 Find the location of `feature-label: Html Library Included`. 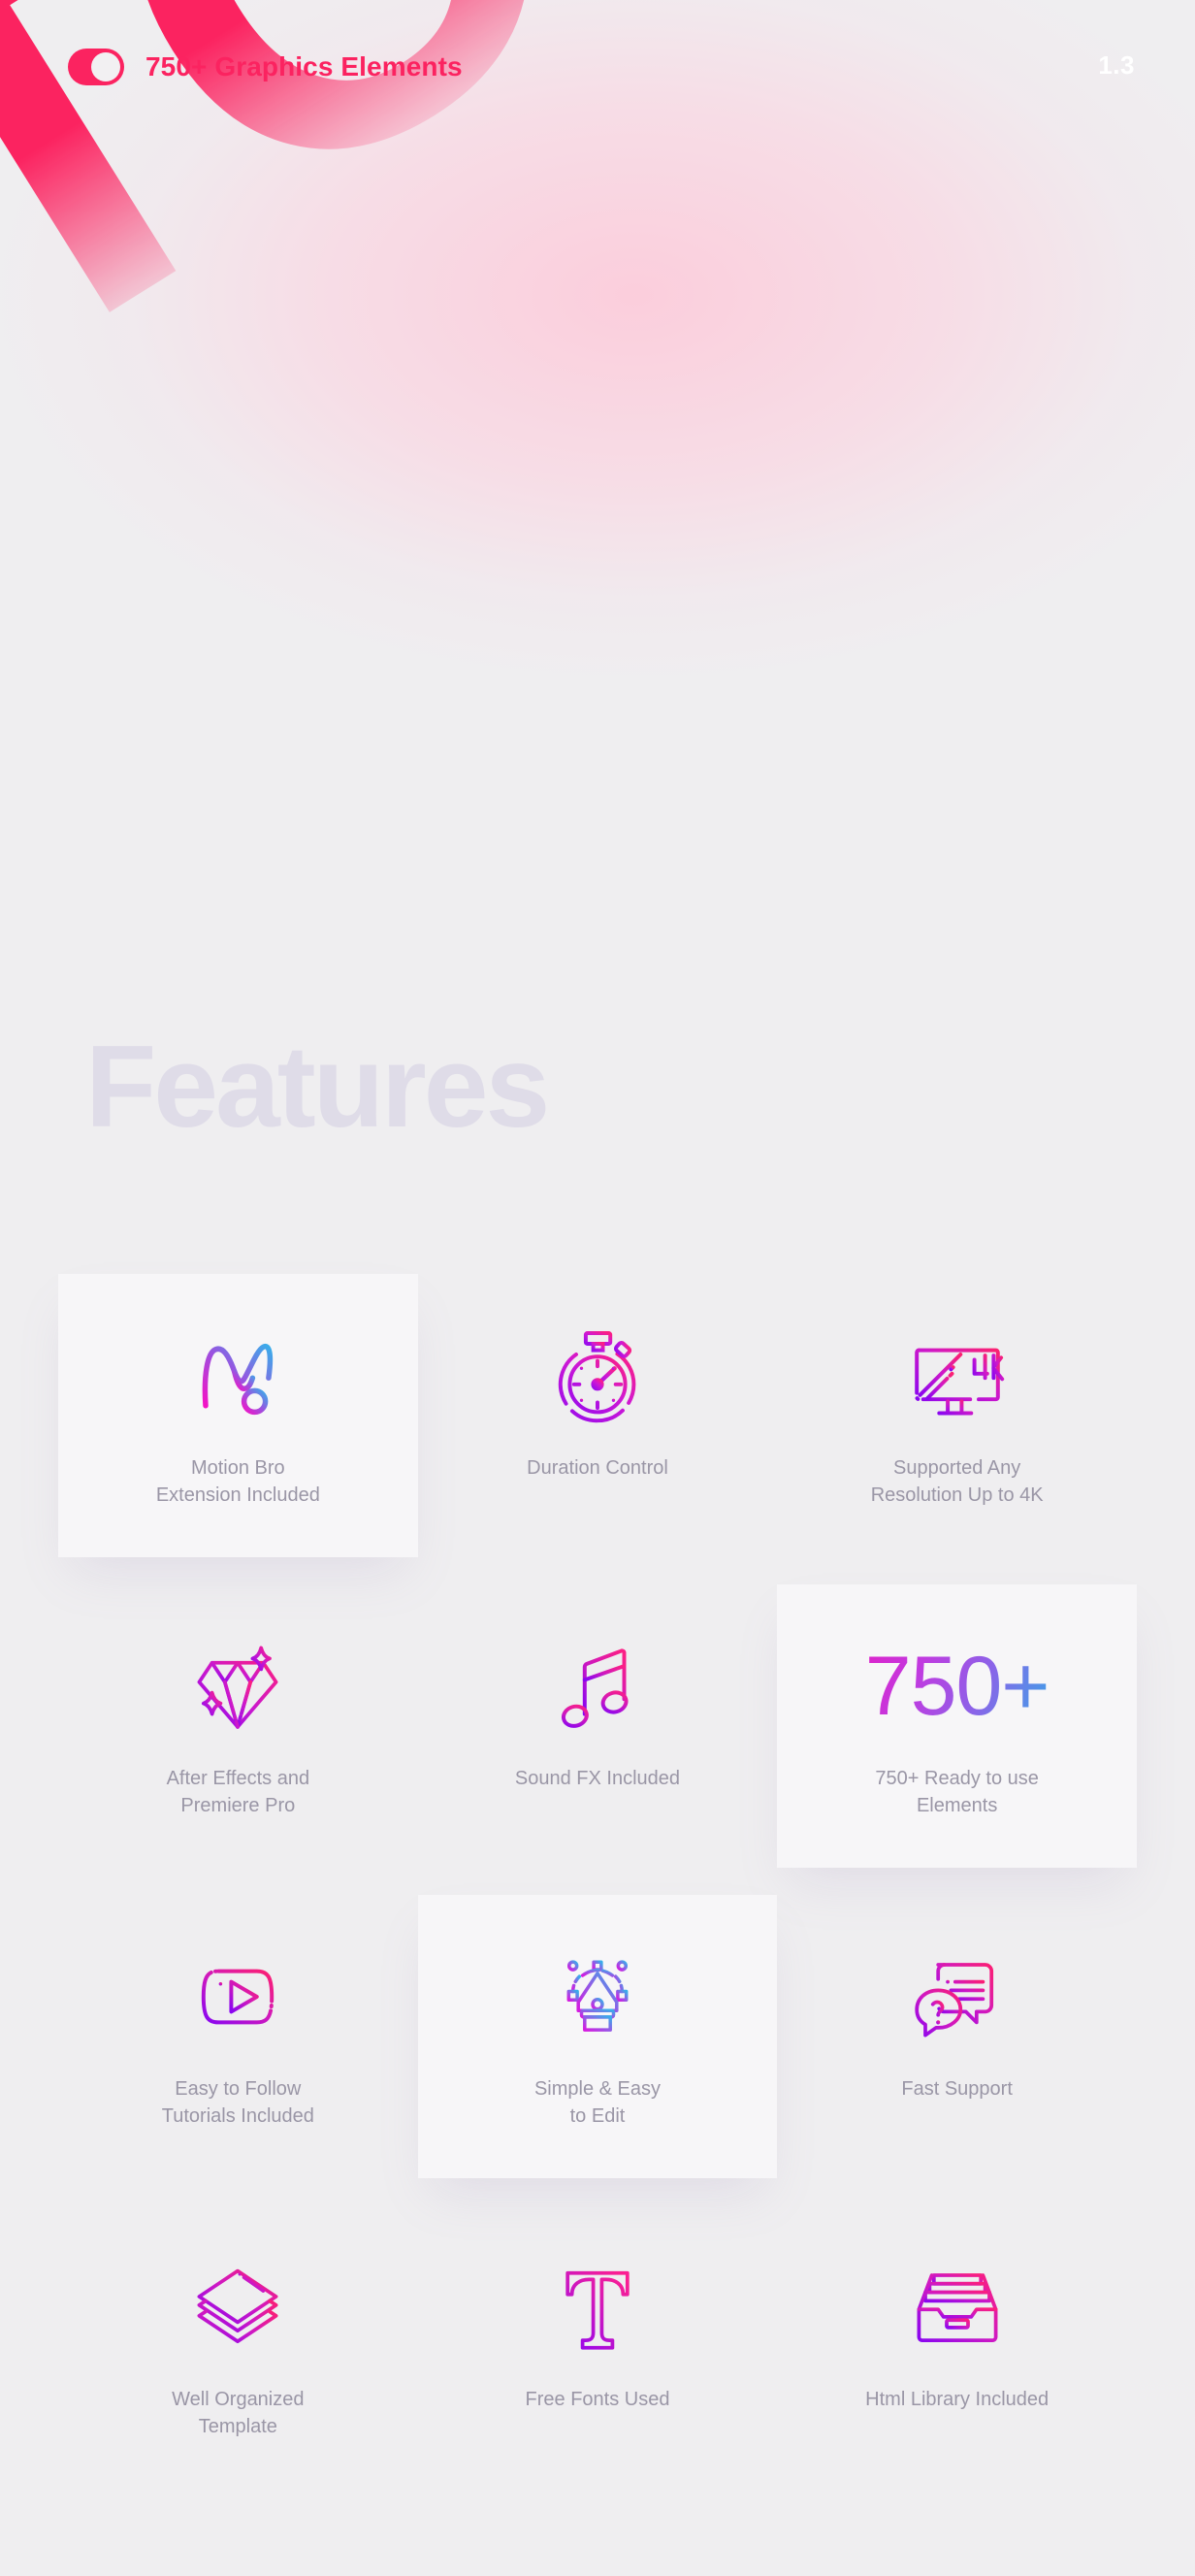

feature-label: Html Library Included is located at coordinates (957, 2400).